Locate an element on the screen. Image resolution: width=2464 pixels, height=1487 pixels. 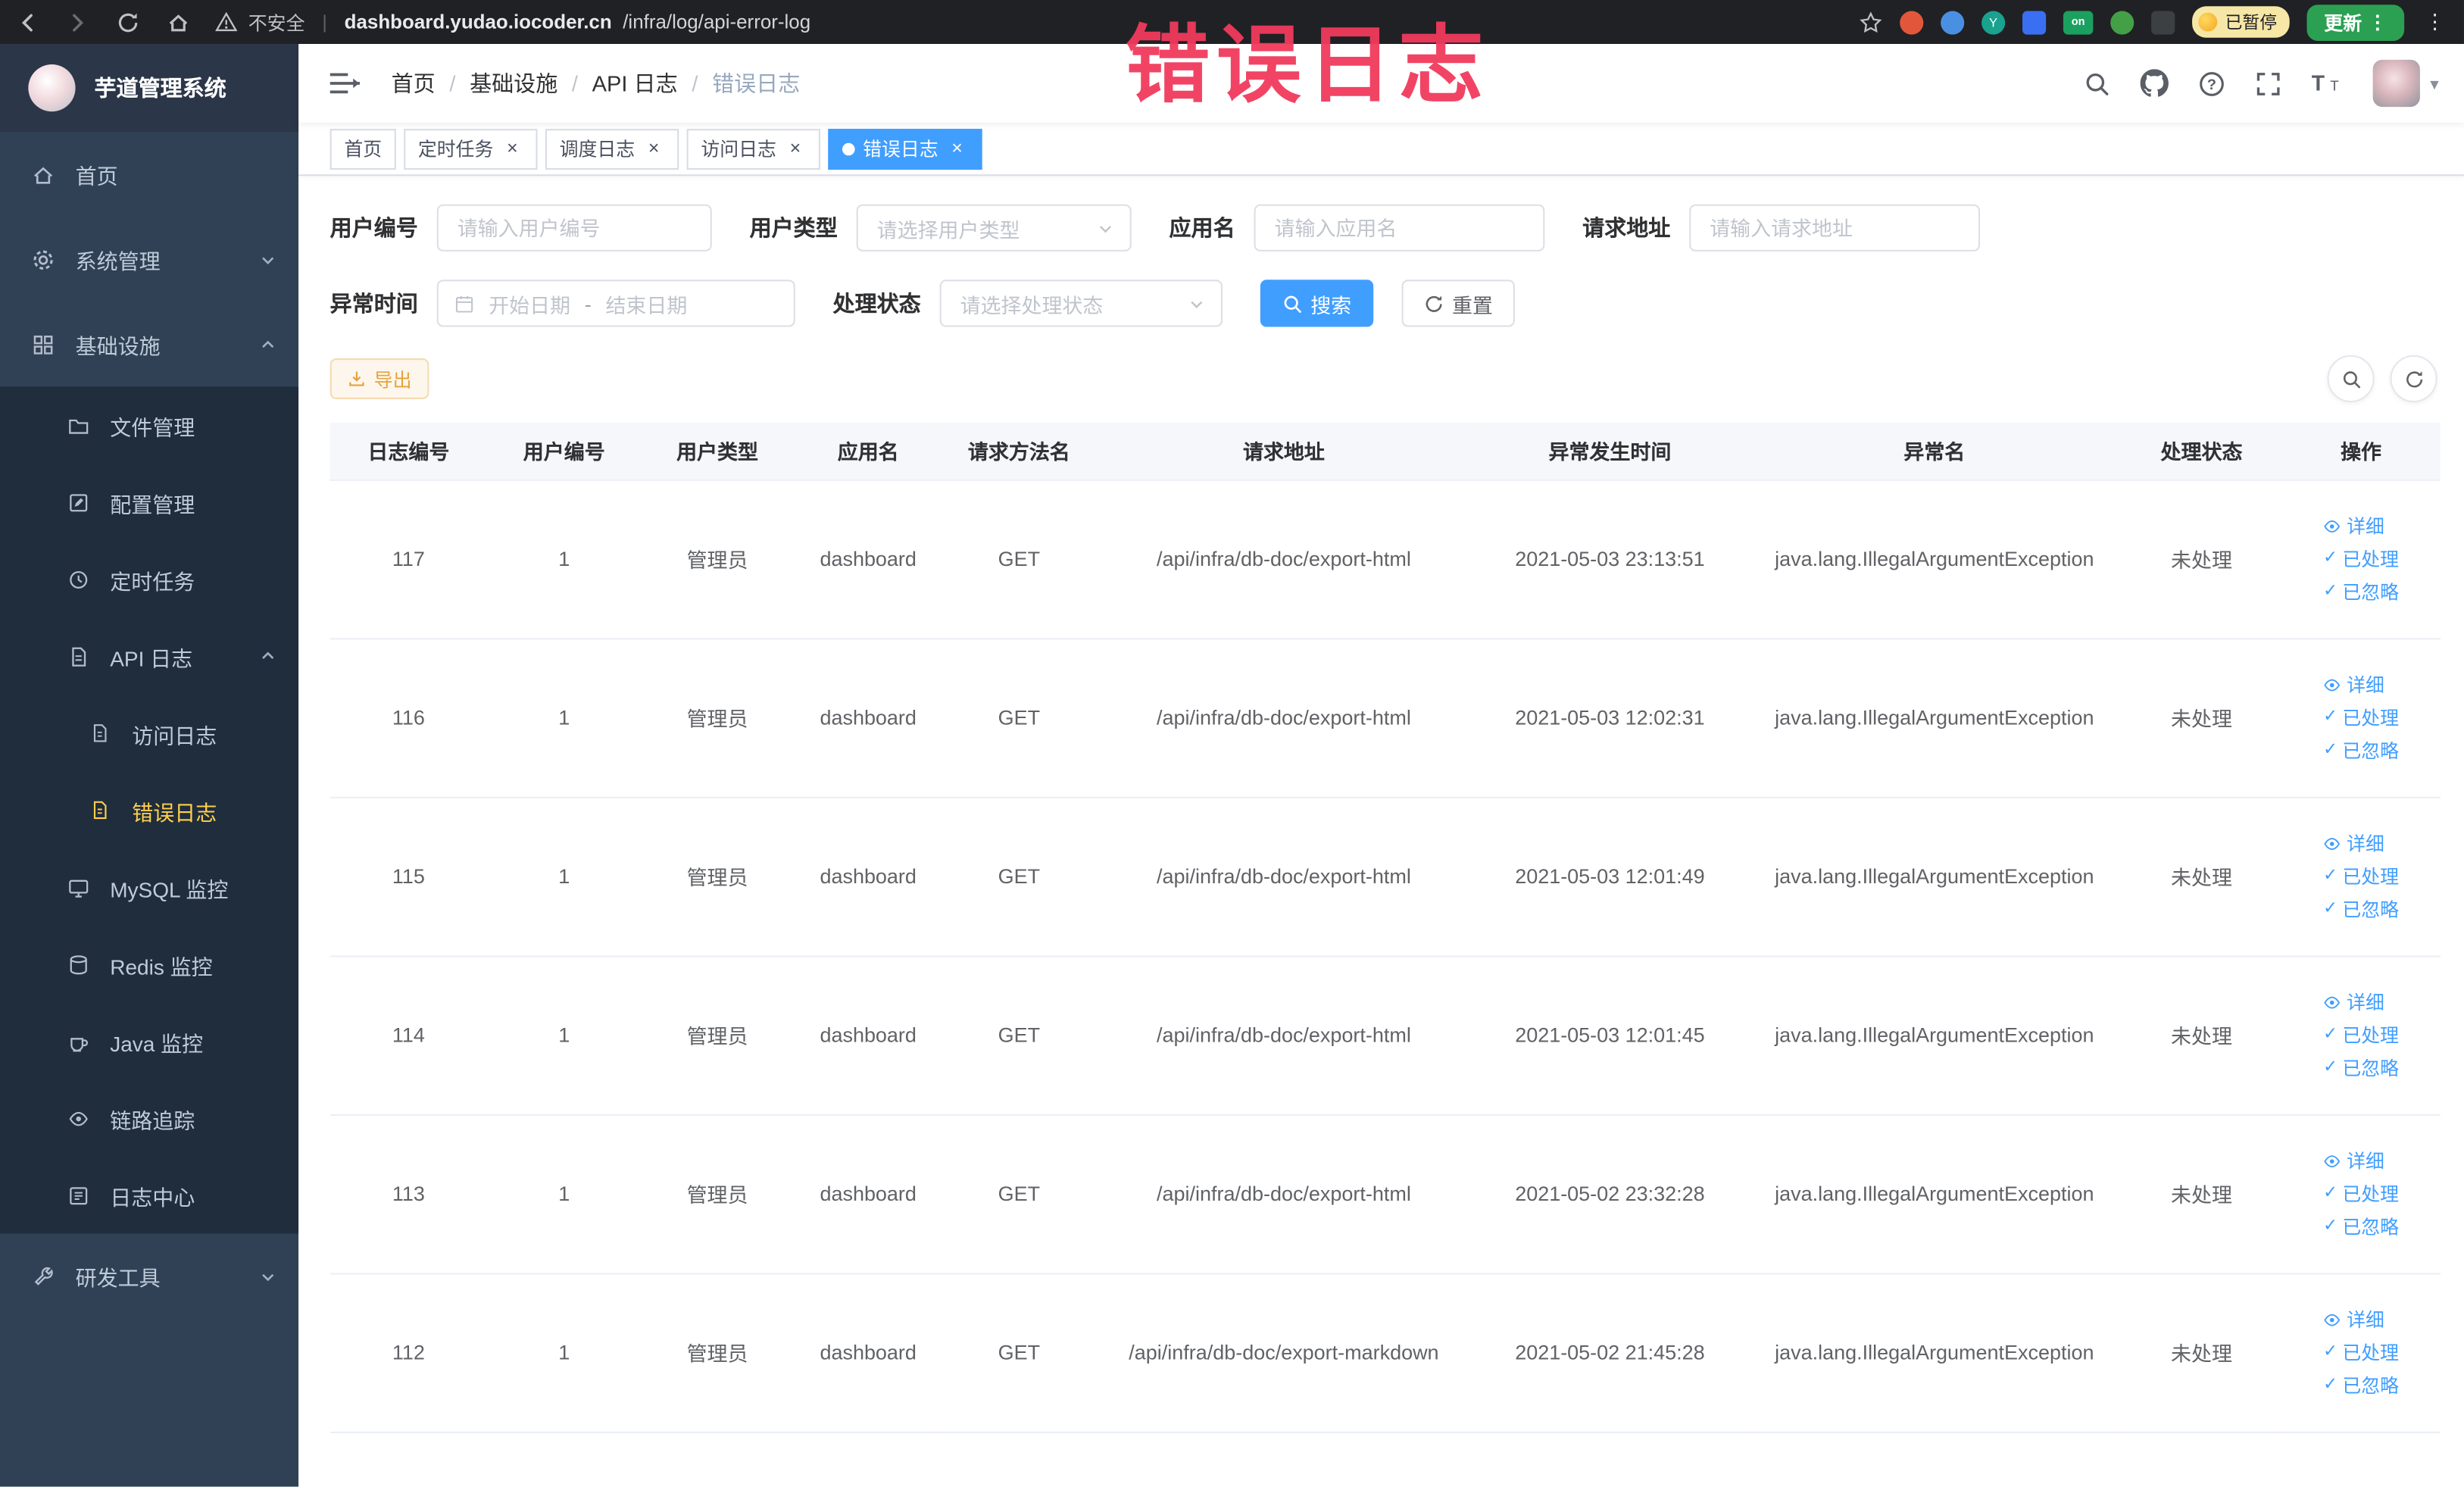
breadcrumb-home: 首页 is located at coordinates (414, 82).